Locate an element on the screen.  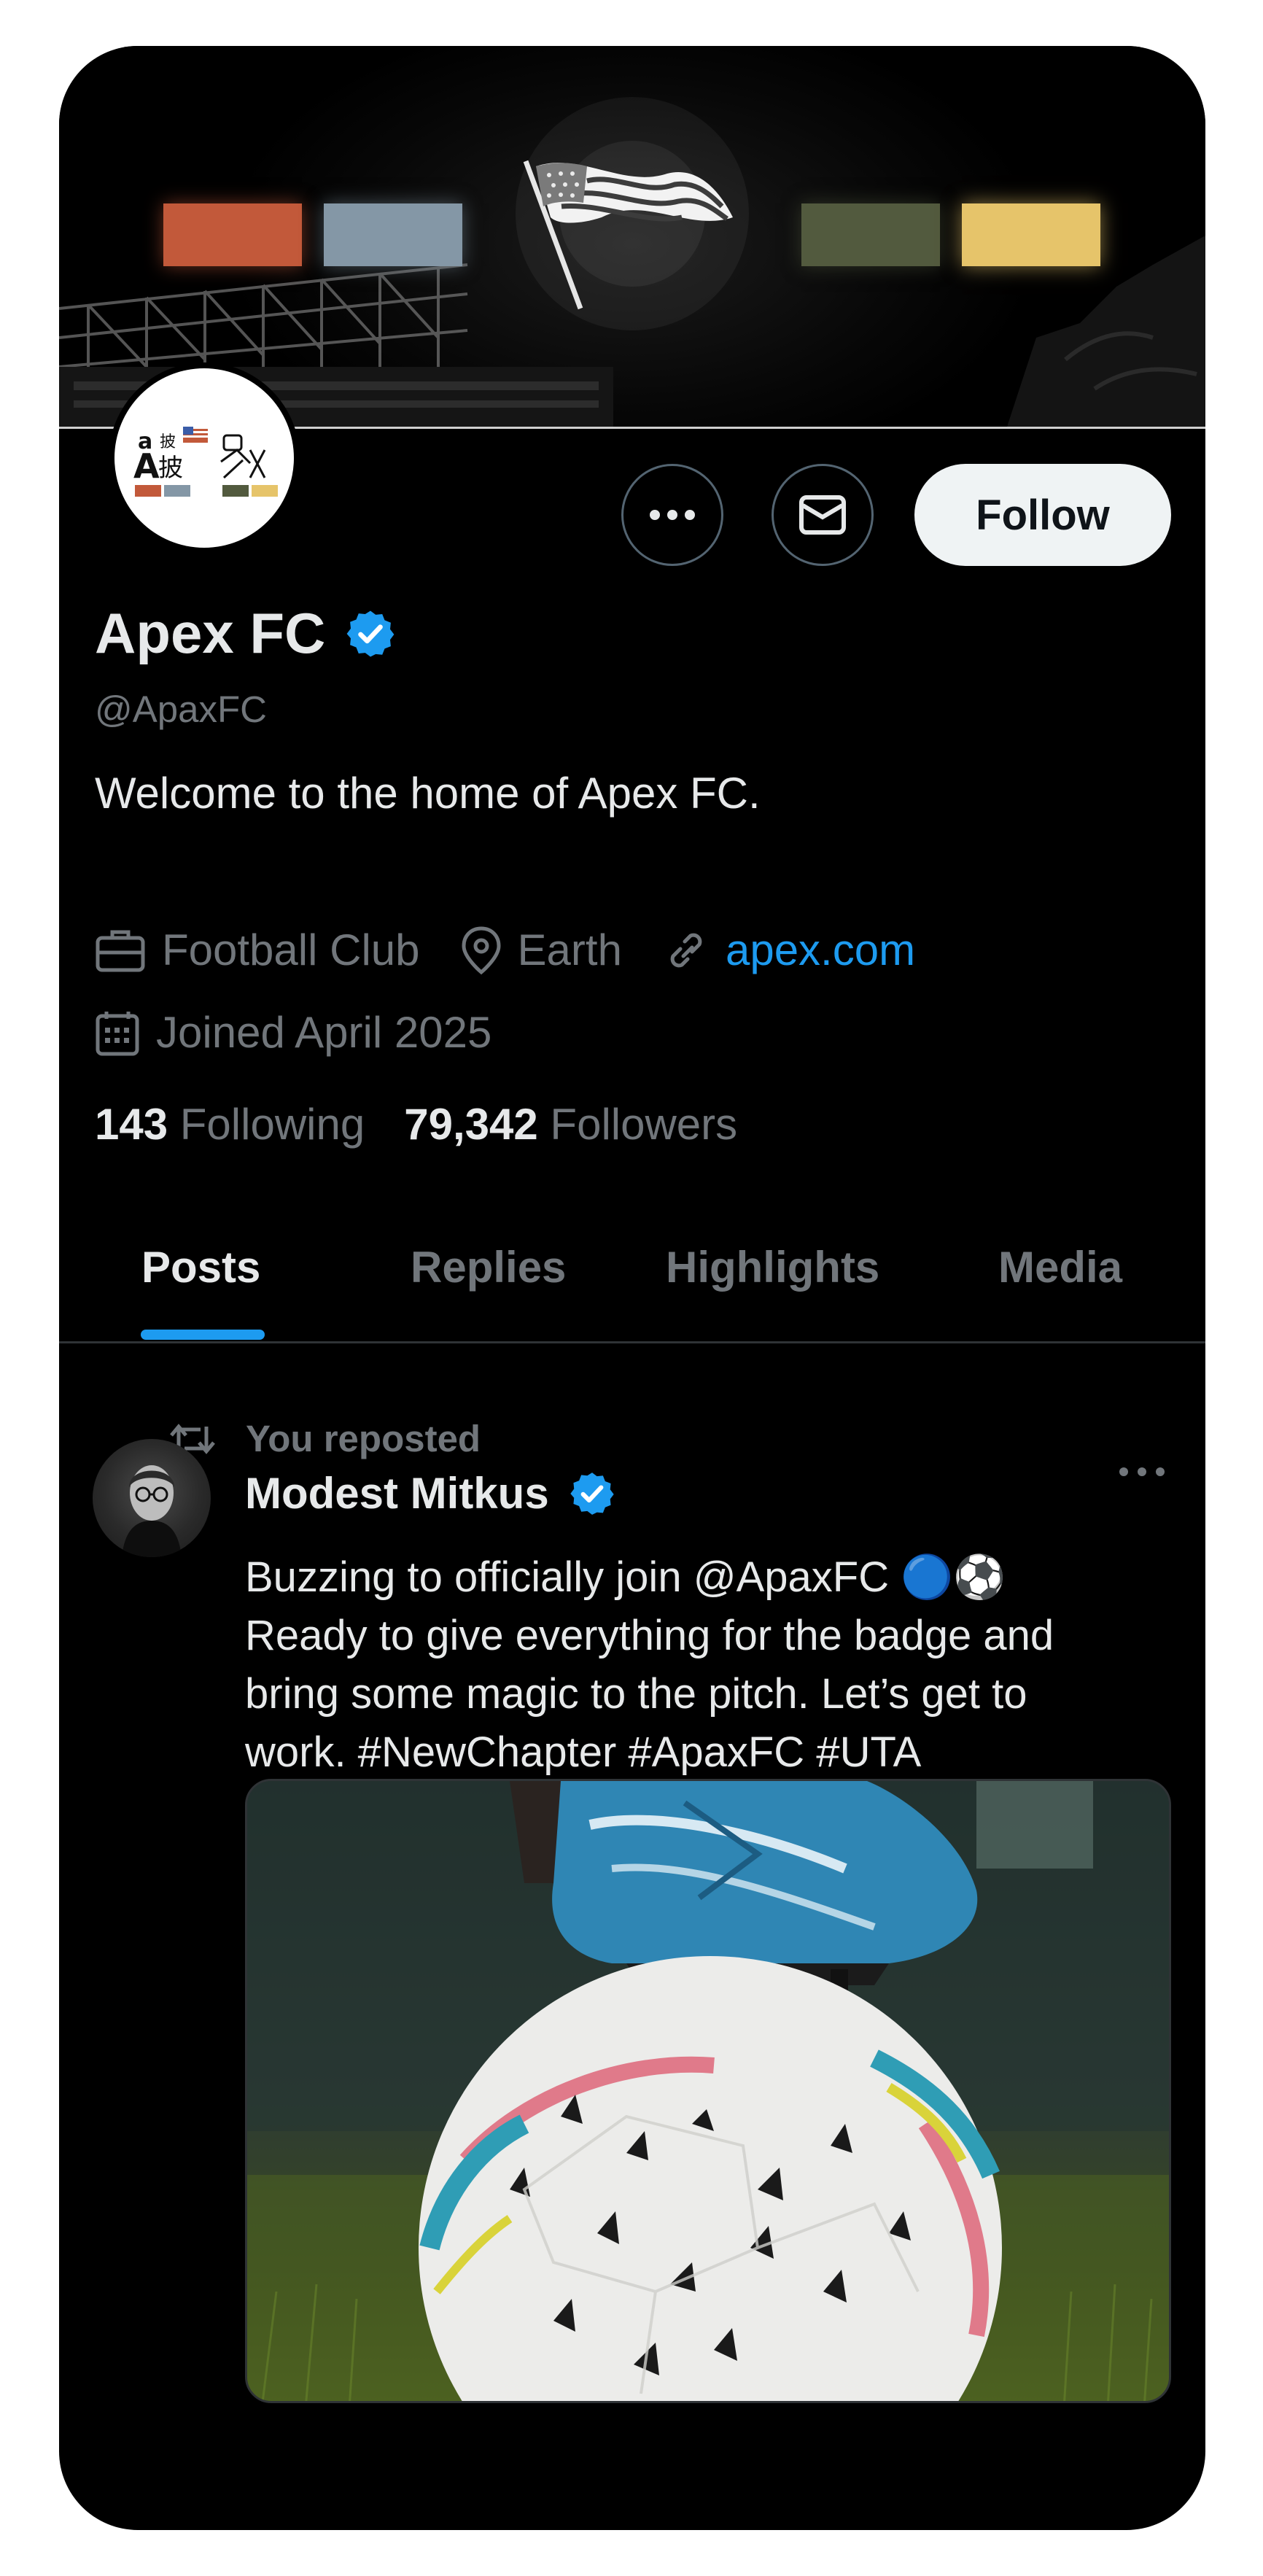
briefcase-icon is located at coordinates (120, 951).